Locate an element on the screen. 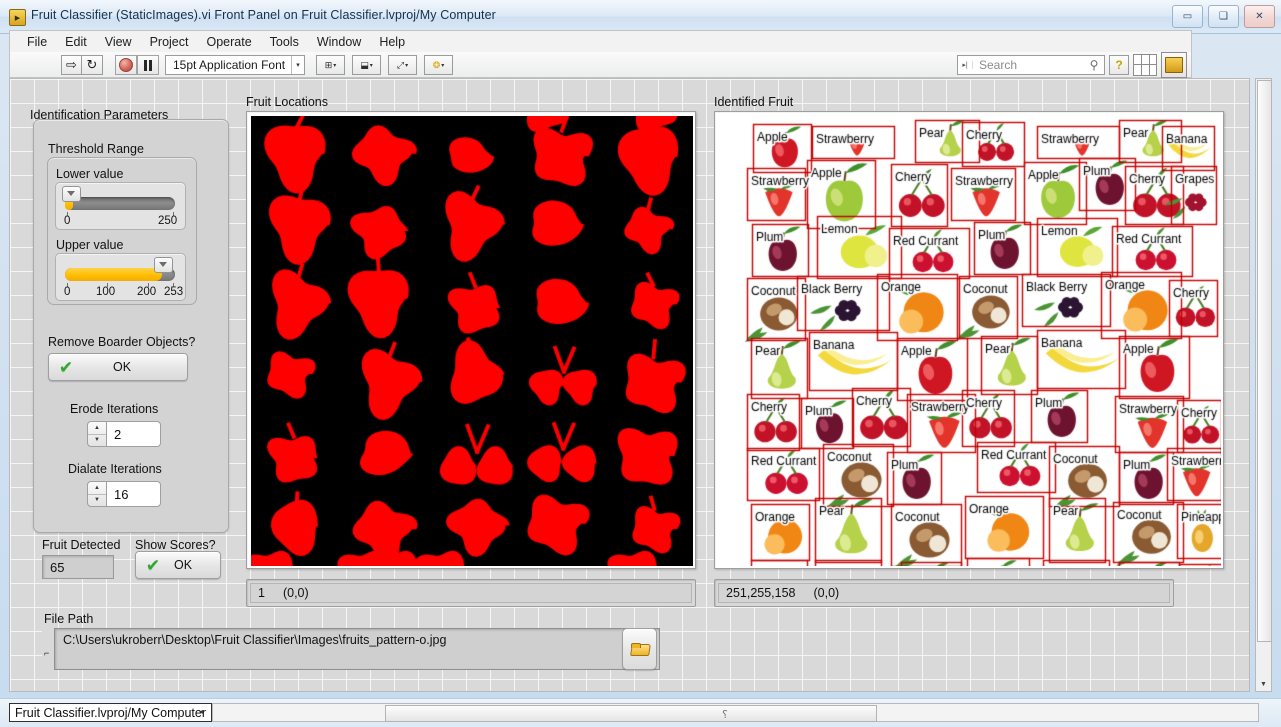  upper-slider-thumb is located at coordinates (163, 265).